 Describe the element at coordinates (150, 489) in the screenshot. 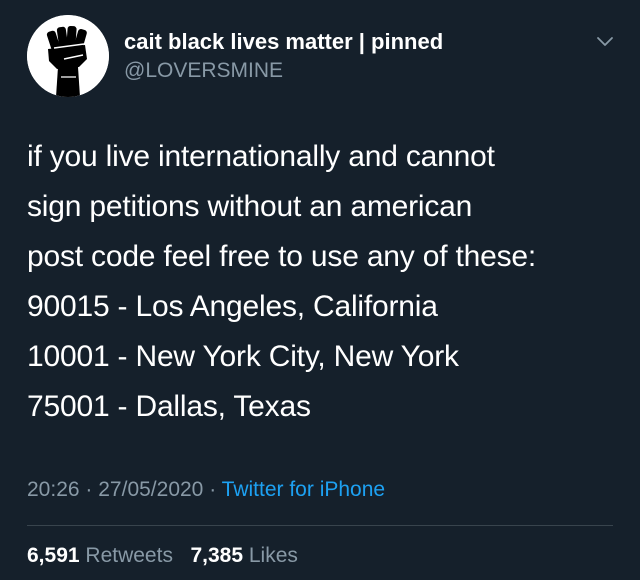

I see `tweet-date: 27/05/2020` at that location.